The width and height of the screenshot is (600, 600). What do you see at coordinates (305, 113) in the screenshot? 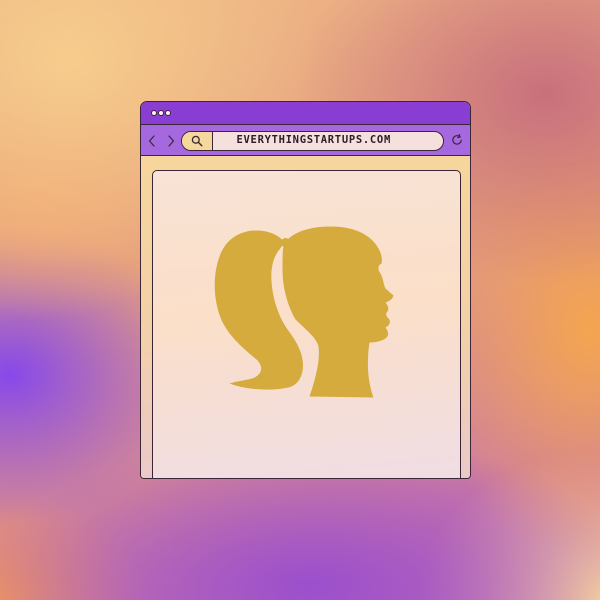
I see `title-bar` at bounding box center [305, 113].